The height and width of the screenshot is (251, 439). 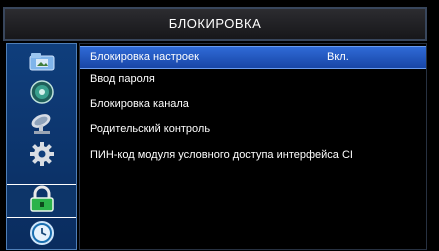 I want to click on tab-channel, so click(x=41, y=125).